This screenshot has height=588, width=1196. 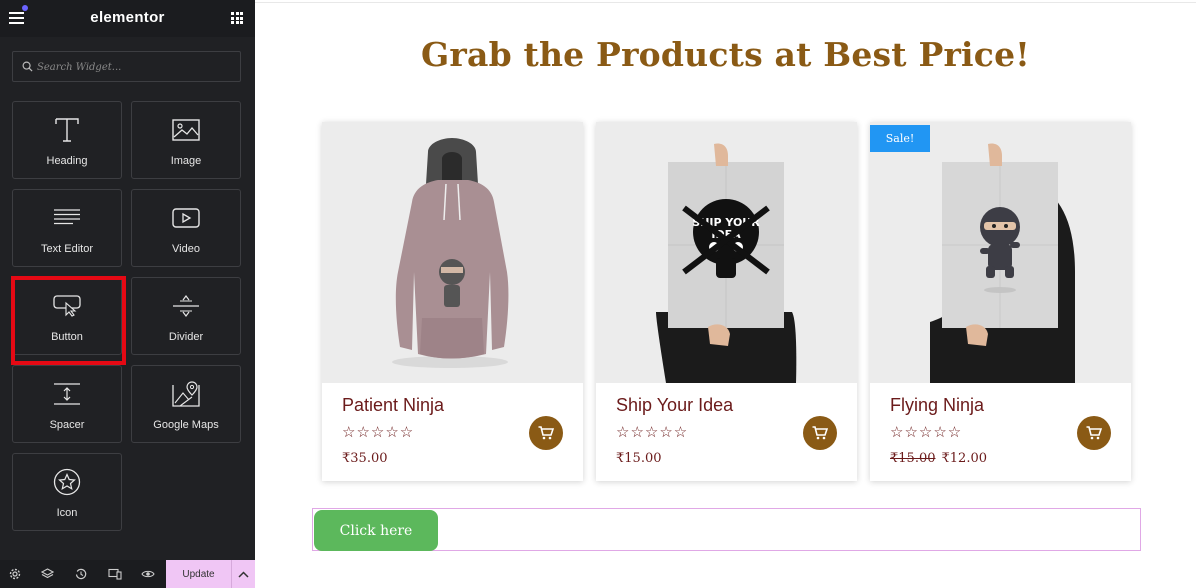 What do you see at coordinates (27, 66) in the screenshot?
I see `search-icon` at bounding box center [27, 66].